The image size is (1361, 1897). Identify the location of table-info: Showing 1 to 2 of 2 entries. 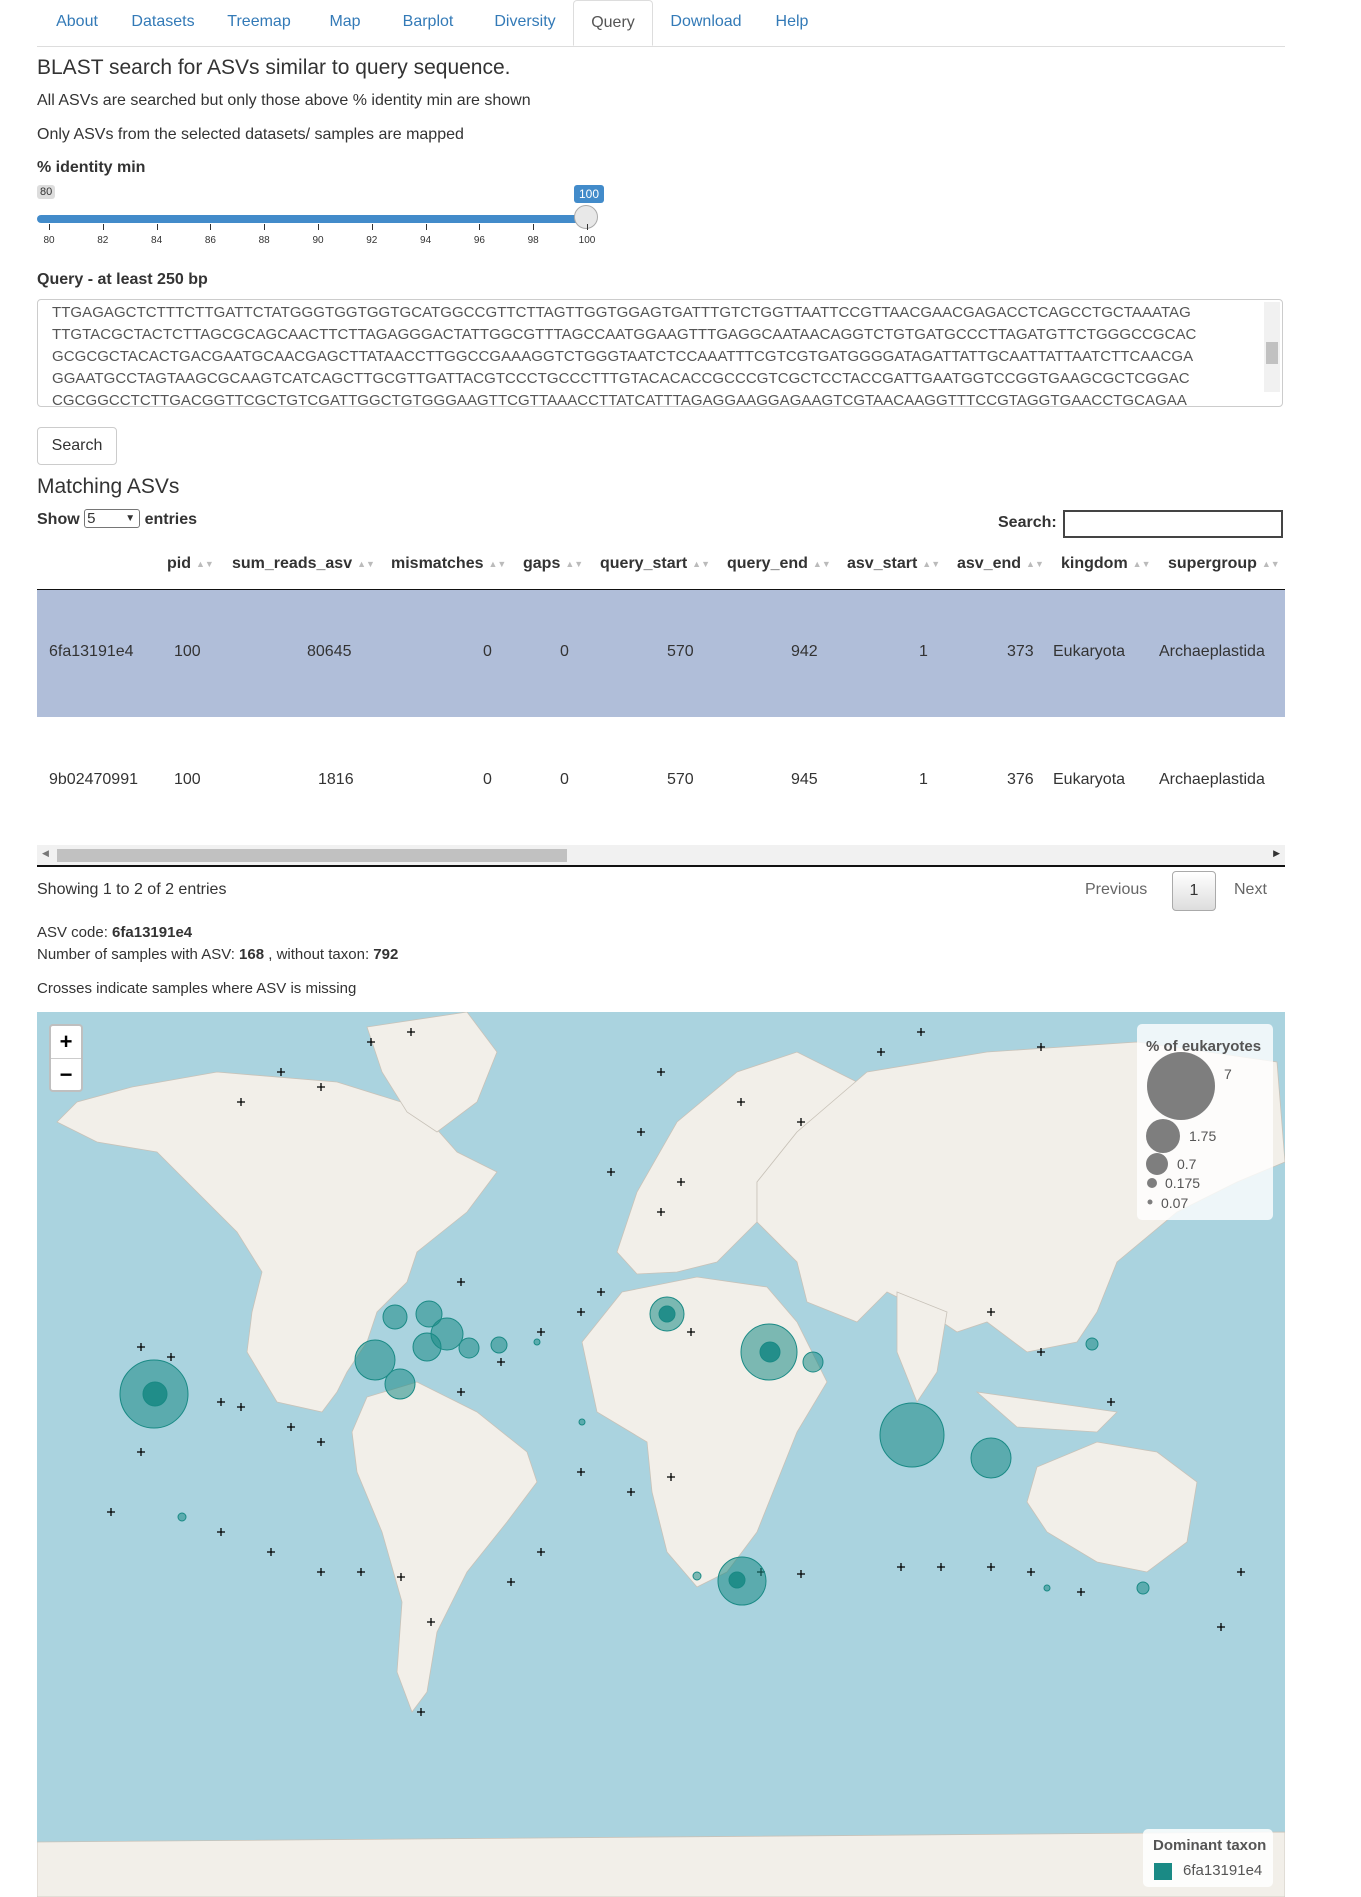
(132, 889).